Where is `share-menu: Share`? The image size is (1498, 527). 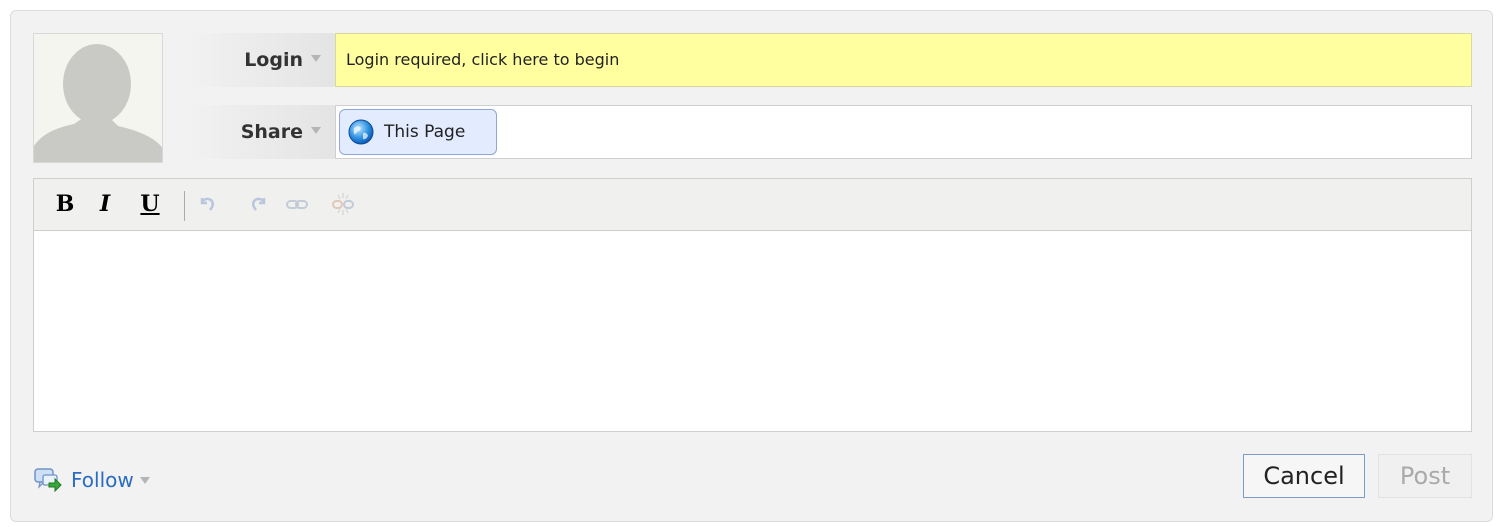
share-menu: Share is located at coordinates (259, 132).